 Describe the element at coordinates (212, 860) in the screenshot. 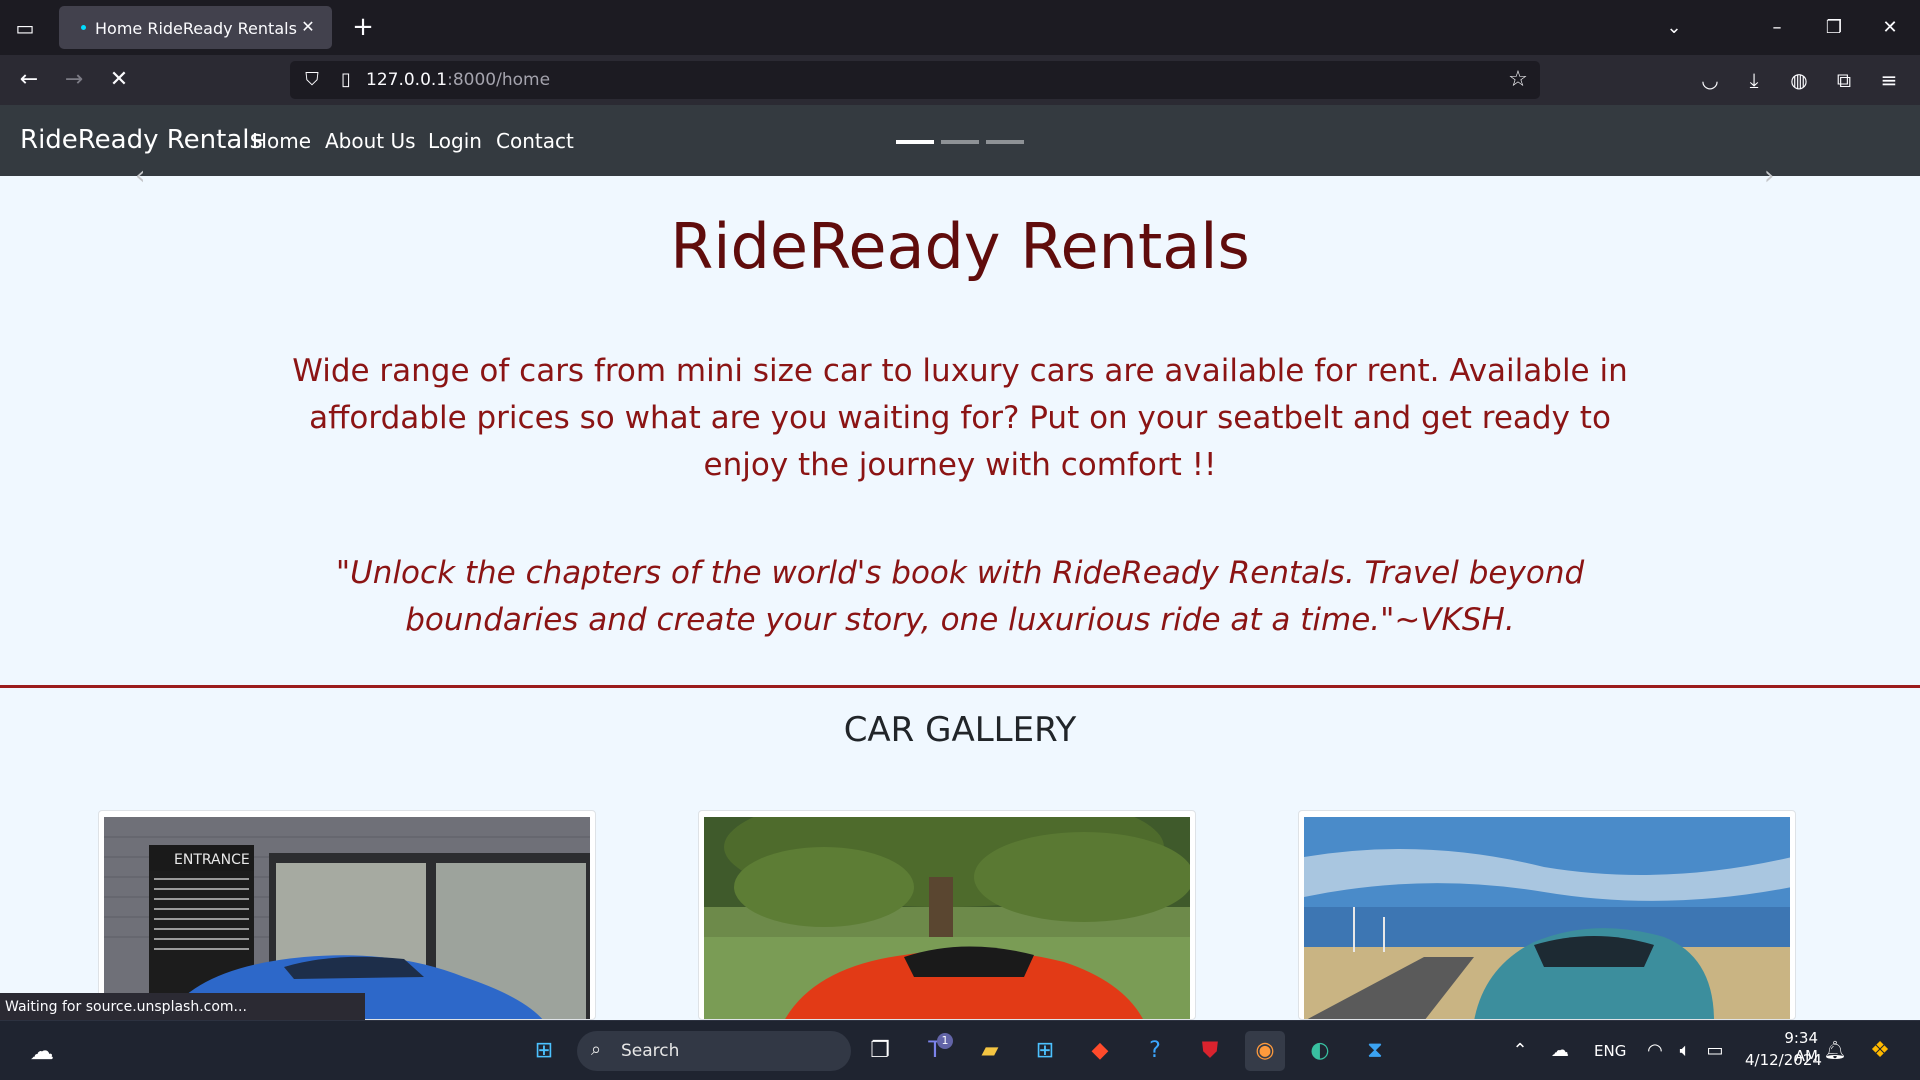

I see `entrance-sign: ENTRANCE` at that location.